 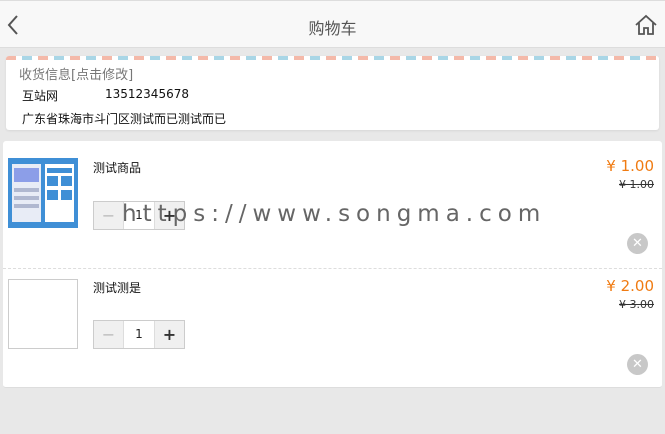 I want to click on home-icon, so click(x=646, y=24).